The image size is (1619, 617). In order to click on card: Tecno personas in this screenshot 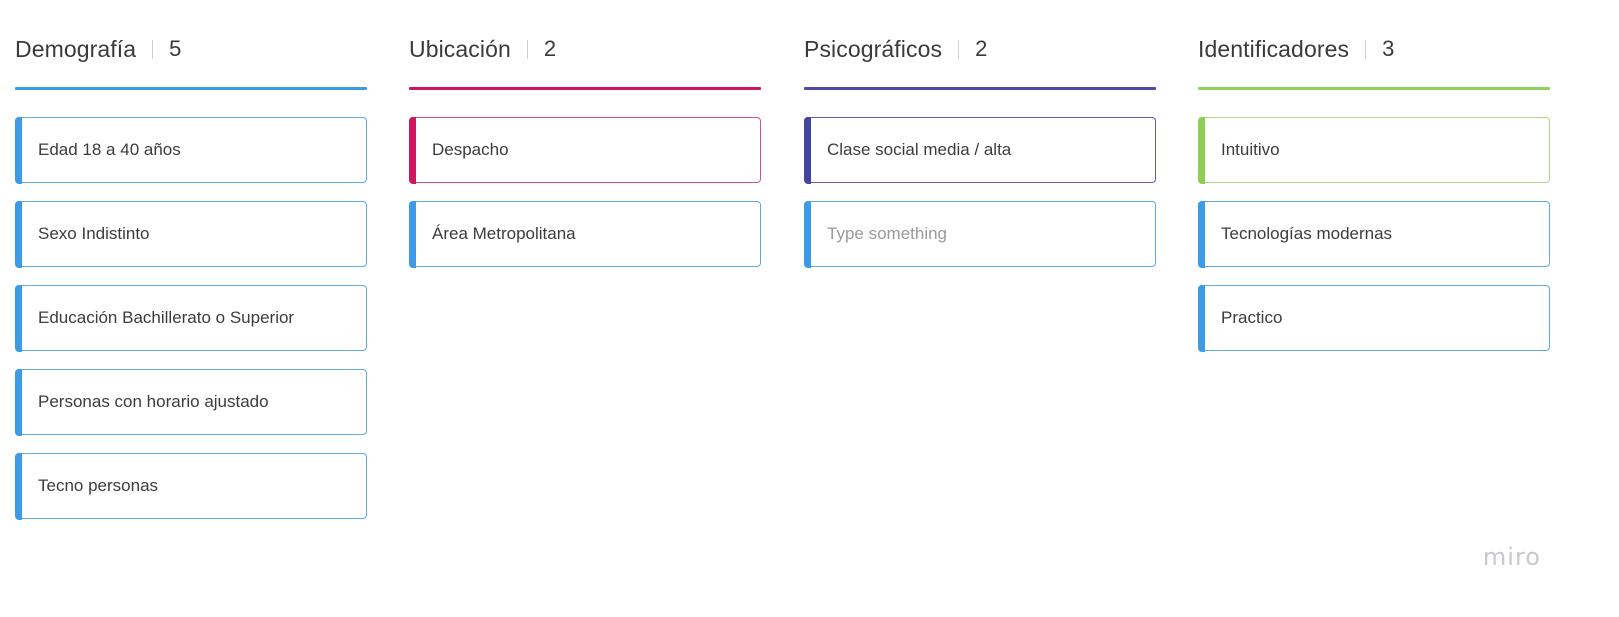, I will do `click(190, 486)`.